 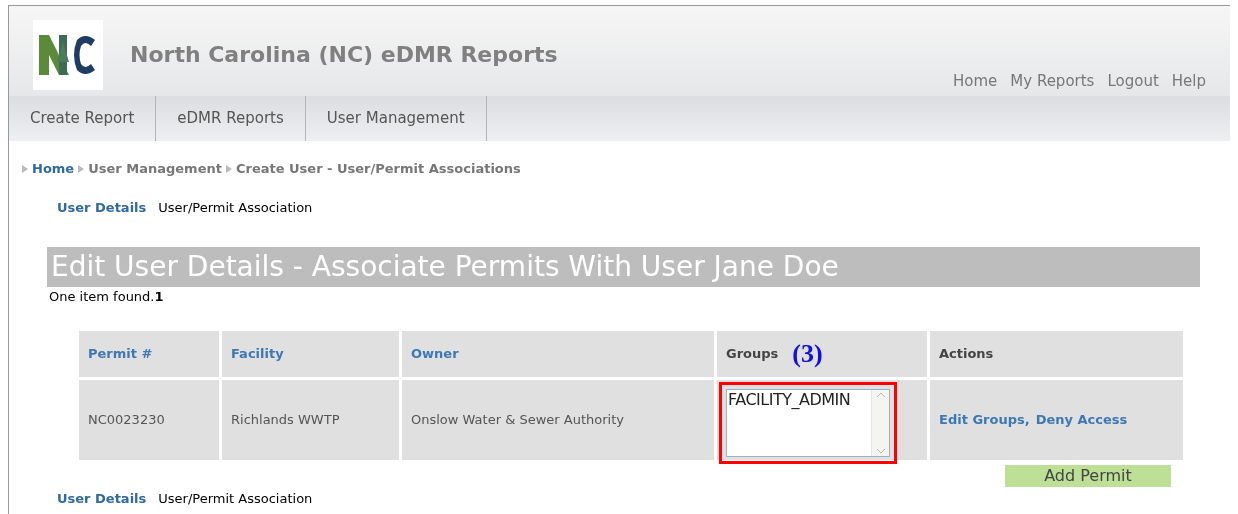 I want to click on scroll-down-icon, so click(x=880, y=450).